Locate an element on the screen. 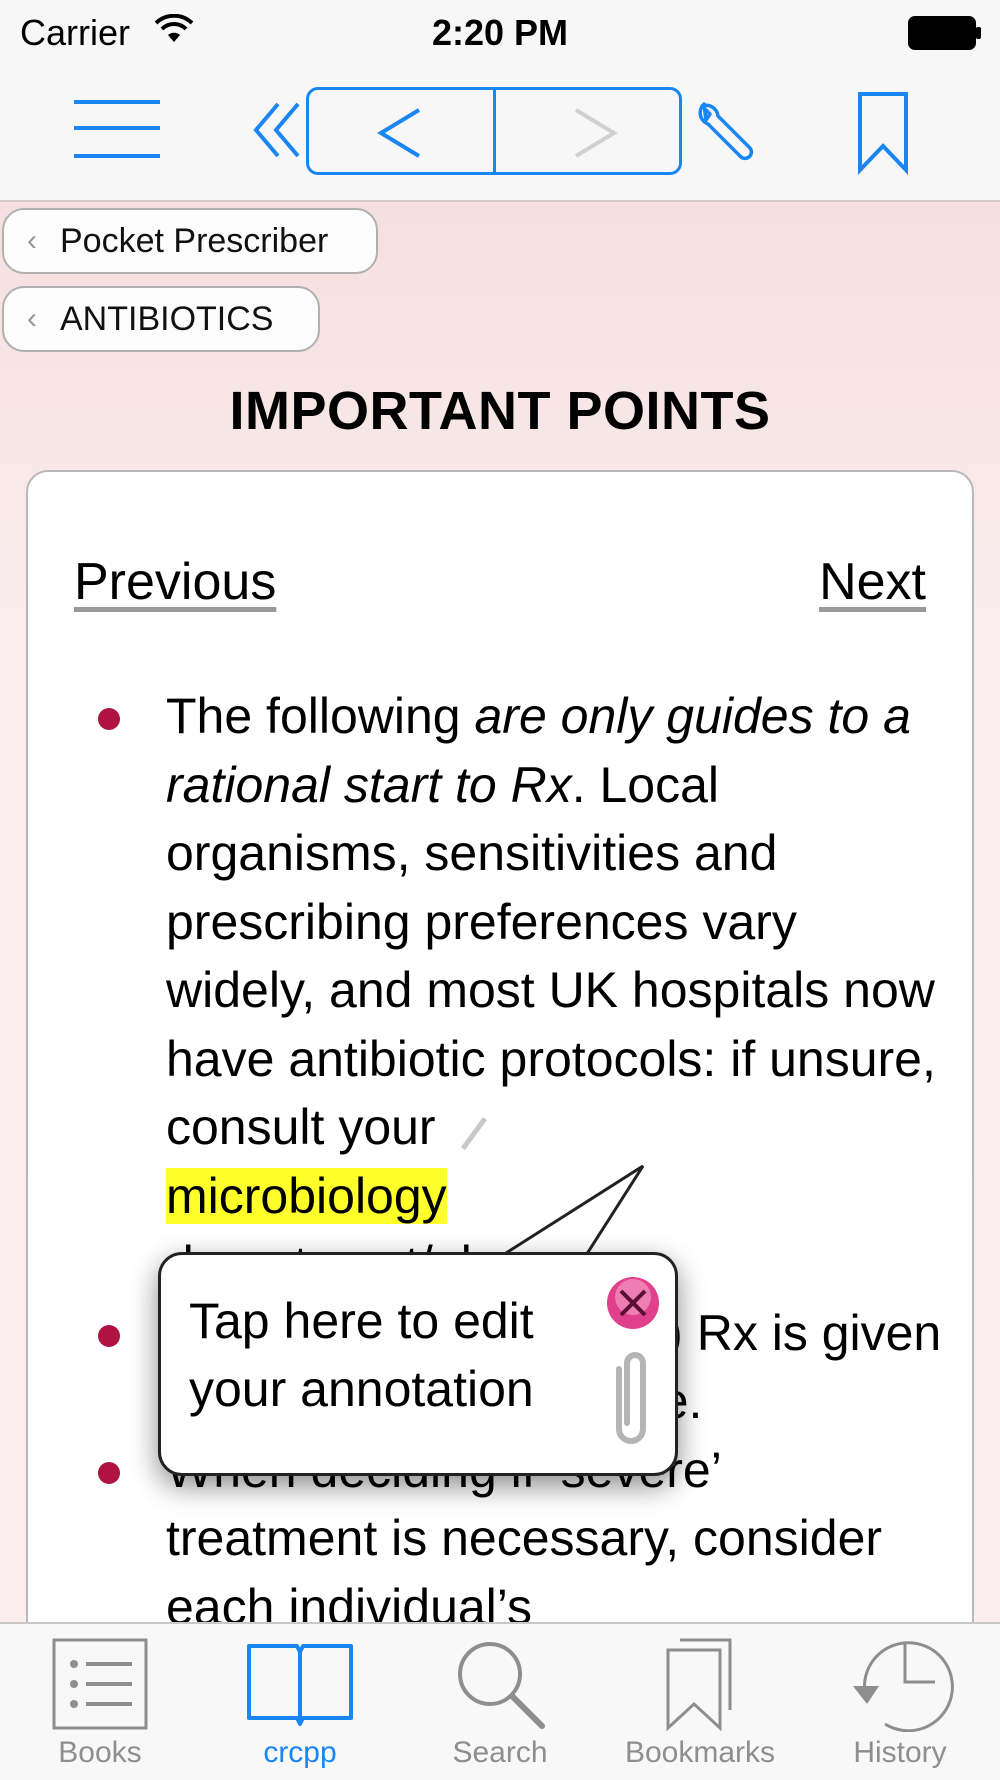 The image size is (1000, 1780). tab-label: Search is located at coordinates (500, 1752).